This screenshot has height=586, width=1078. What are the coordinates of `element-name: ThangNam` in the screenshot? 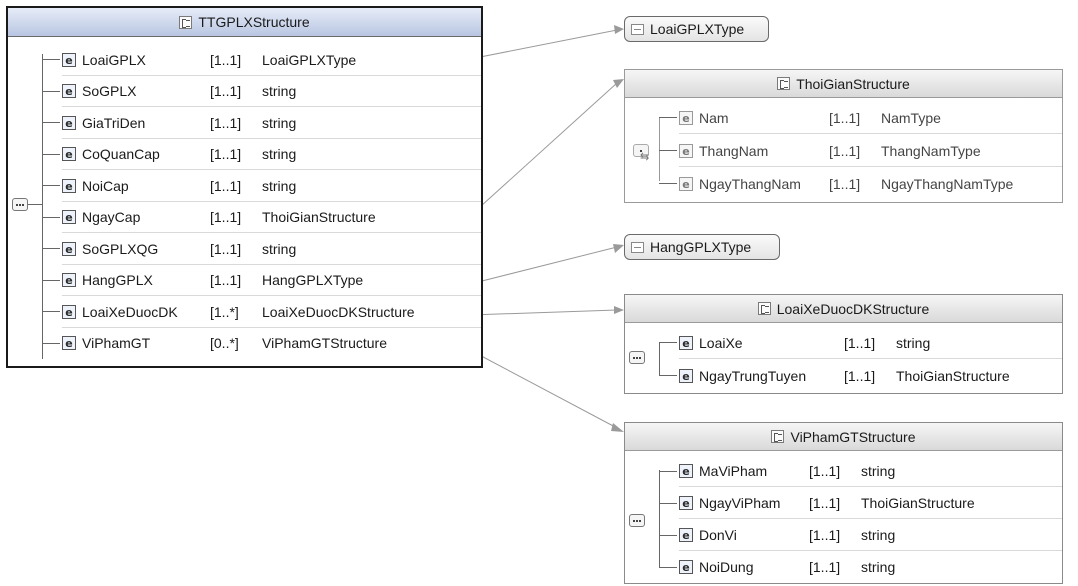 It's located at (734, 150).